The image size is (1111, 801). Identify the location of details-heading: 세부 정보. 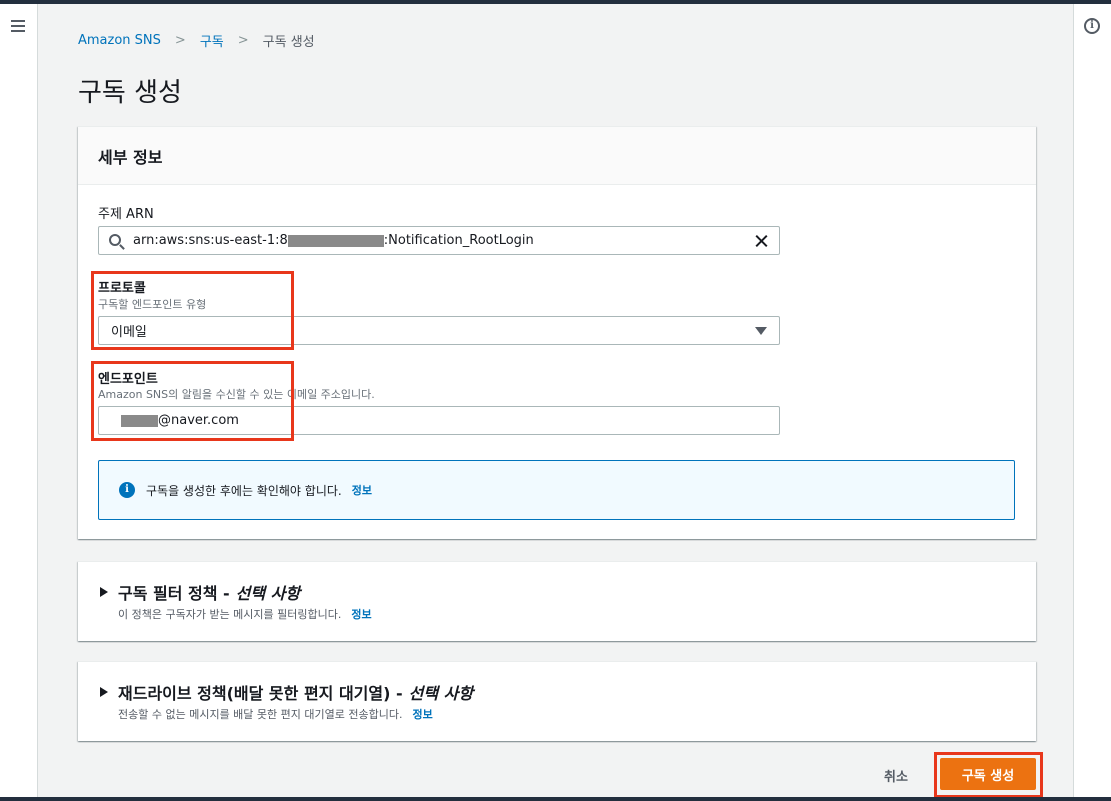
(130, 157).